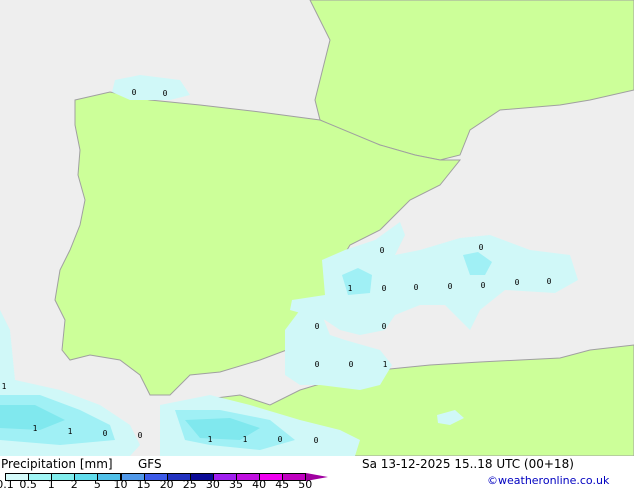 Image resolution: width=634 pixels, height=491 pixels. Describe the element at coordinates (143, 484) in the screenshot. I see `scale-tick: 15` at that location.